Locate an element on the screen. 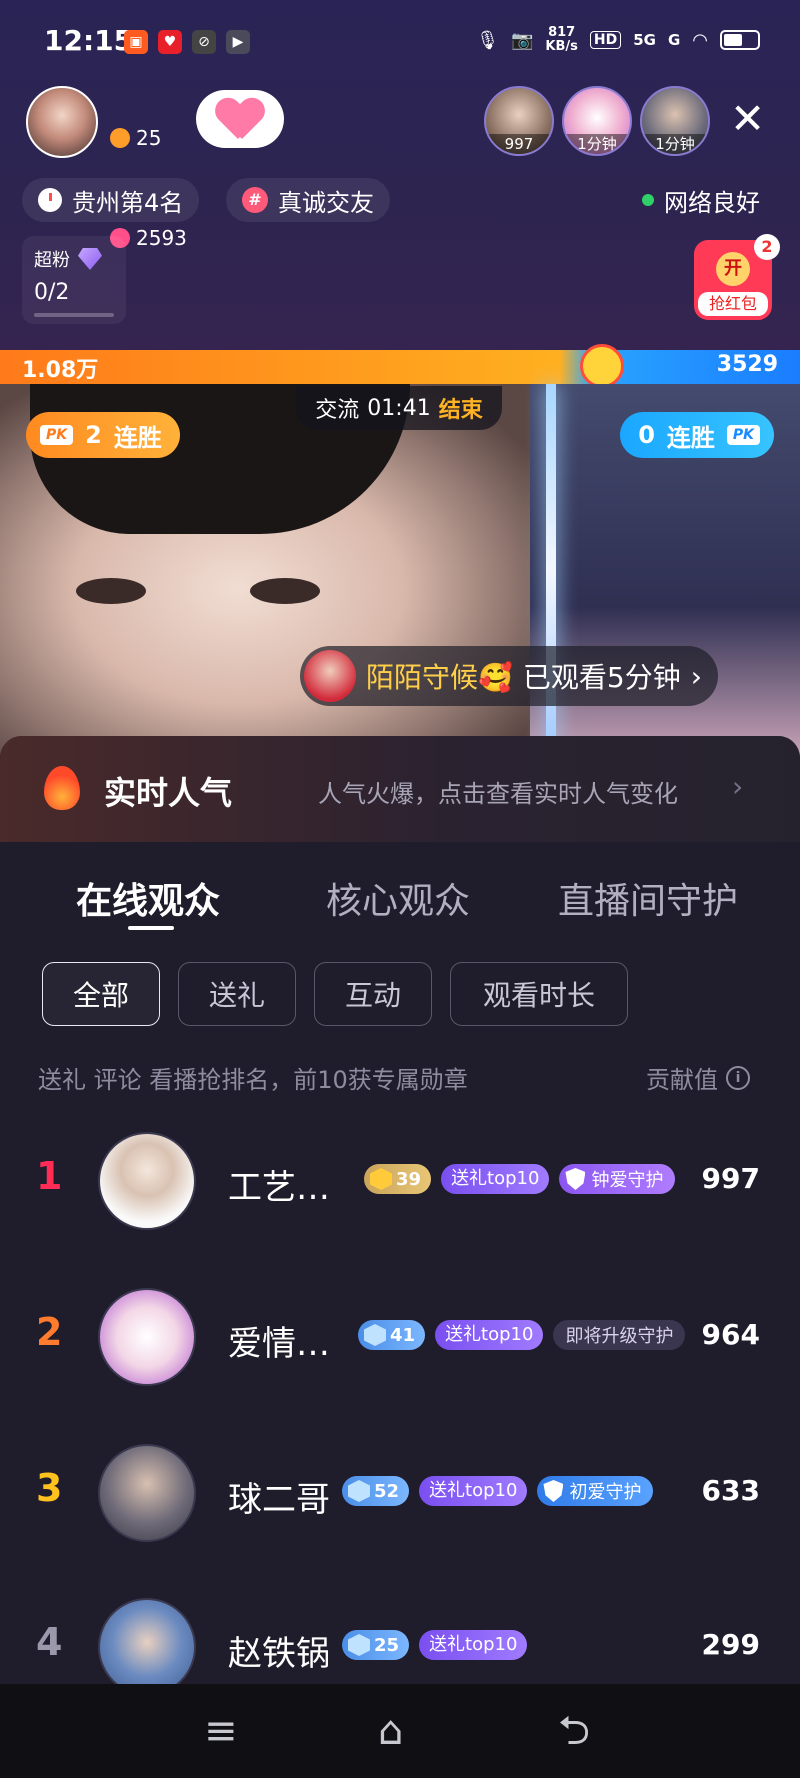 Image resolution: width=800 pixels, height=1778 pixels. battery-icon is located at coordinates (740, 40).